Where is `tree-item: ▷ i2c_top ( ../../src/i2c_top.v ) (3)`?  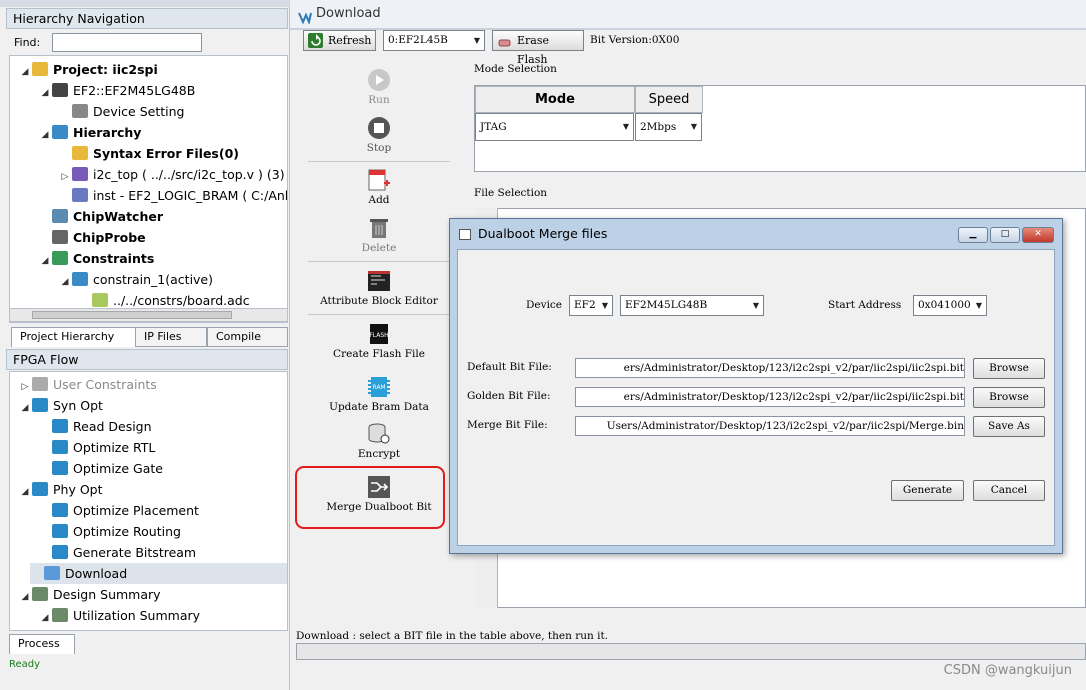
tree-item: ▷ i2c_top ( ../../src/i2c_top.v ) (3) is located at coordinates (171, 174).